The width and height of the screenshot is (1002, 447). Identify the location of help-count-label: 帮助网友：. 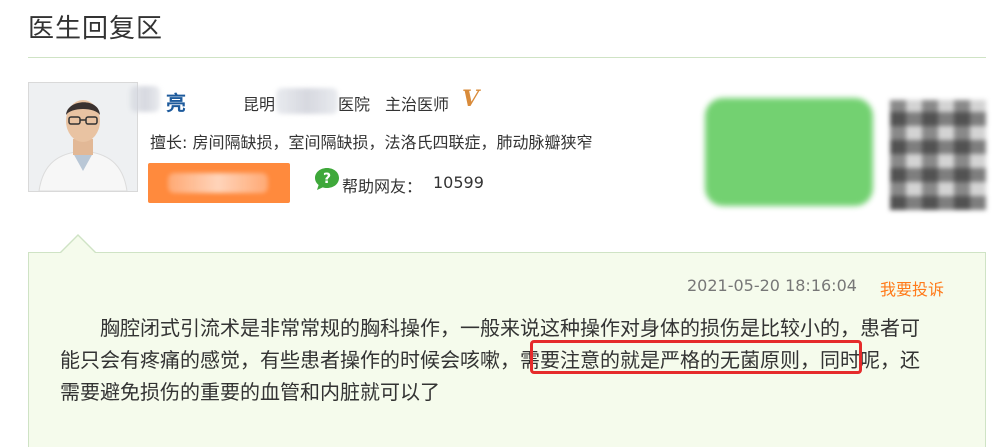
(382, 186).